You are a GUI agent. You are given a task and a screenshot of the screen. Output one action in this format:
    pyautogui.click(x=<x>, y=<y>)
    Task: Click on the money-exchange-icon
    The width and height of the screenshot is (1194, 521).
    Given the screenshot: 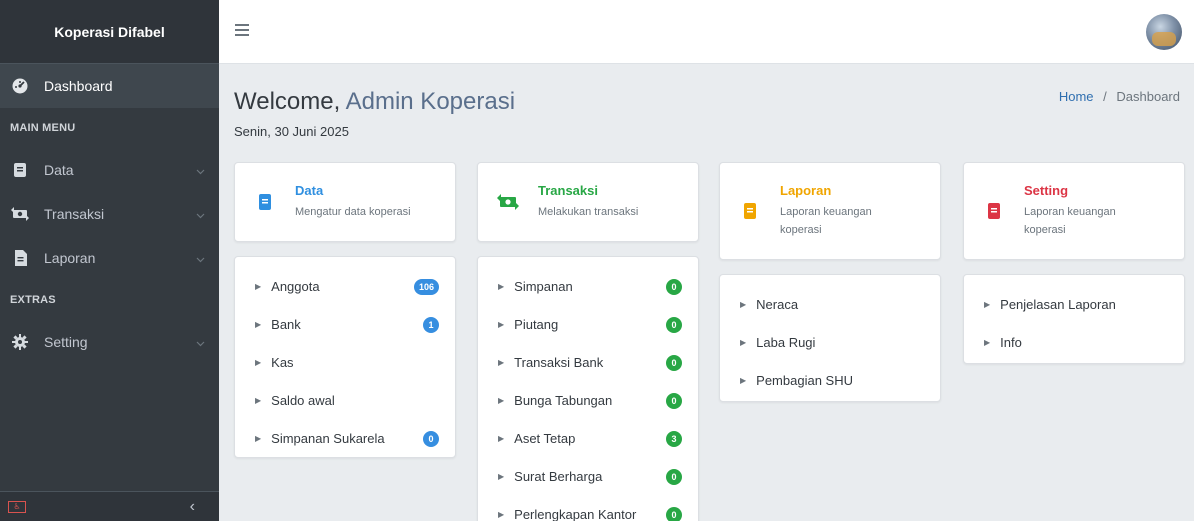 What is the action you would take?
    pyautogui.click(x=508, y=202)
    